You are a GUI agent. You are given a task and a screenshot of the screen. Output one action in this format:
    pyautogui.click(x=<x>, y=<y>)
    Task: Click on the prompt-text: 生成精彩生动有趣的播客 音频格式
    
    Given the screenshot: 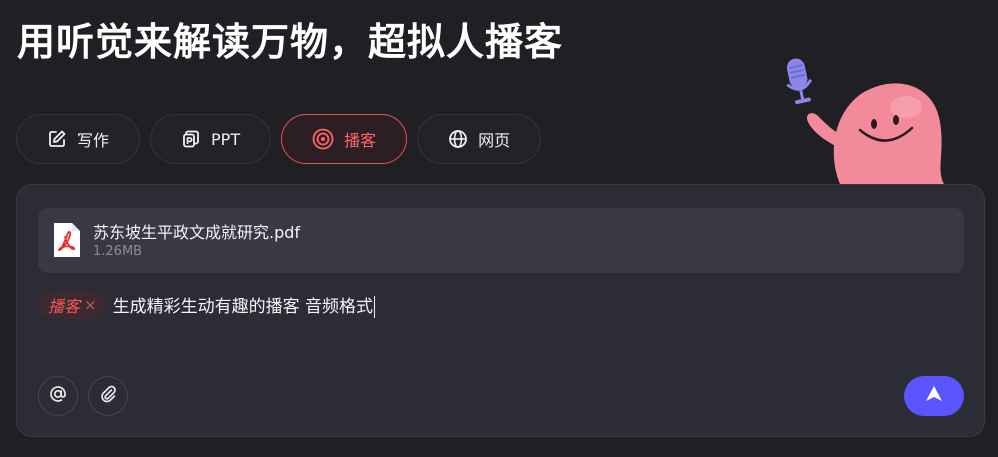 What is the action you would take?
    pyautogui.click(x=244, y=305)
    